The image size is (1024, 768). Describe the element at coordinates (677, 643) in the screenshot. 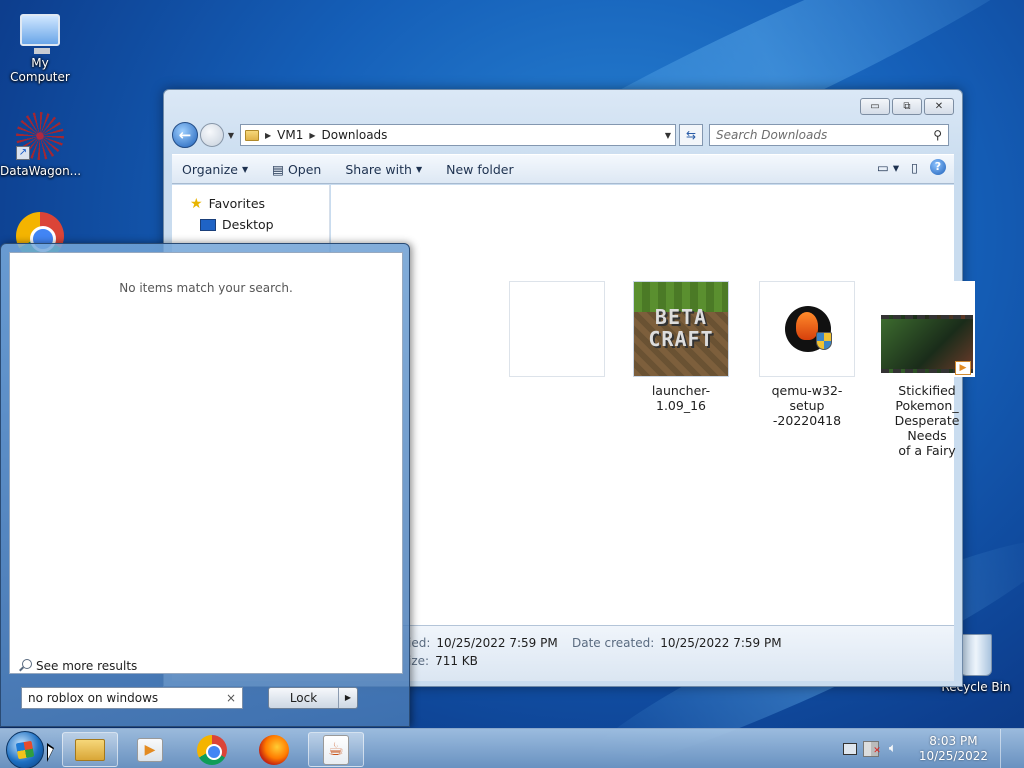

I see `detail-created: Date created: 10/25/2022 7:59 PM` at that location.